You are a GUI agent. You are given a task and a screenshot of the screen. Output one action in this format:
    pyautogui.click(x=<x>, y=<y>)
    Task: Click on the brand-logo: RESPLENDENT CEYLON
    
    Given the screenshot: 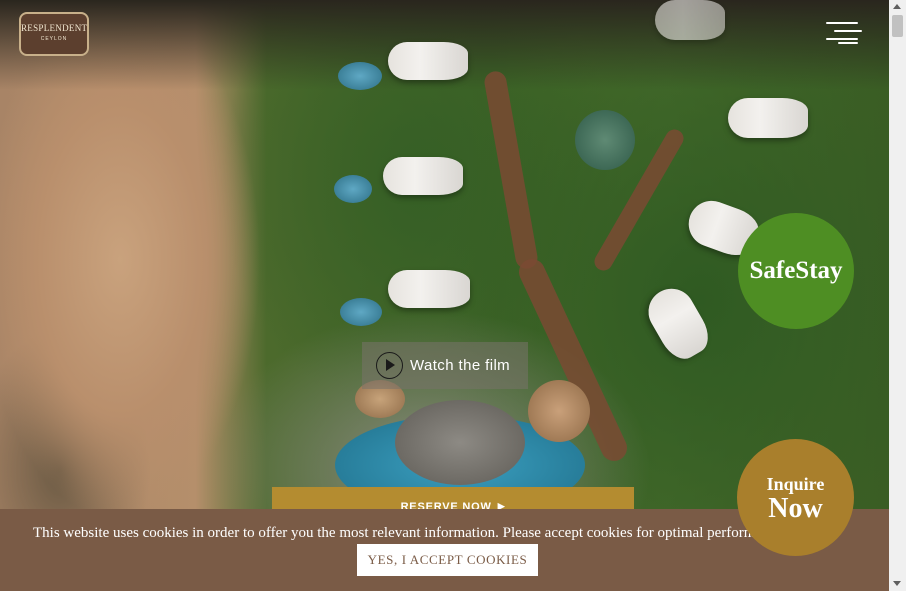 What is the action you would take?
    pyautogui.click(x=54, y=34)
    